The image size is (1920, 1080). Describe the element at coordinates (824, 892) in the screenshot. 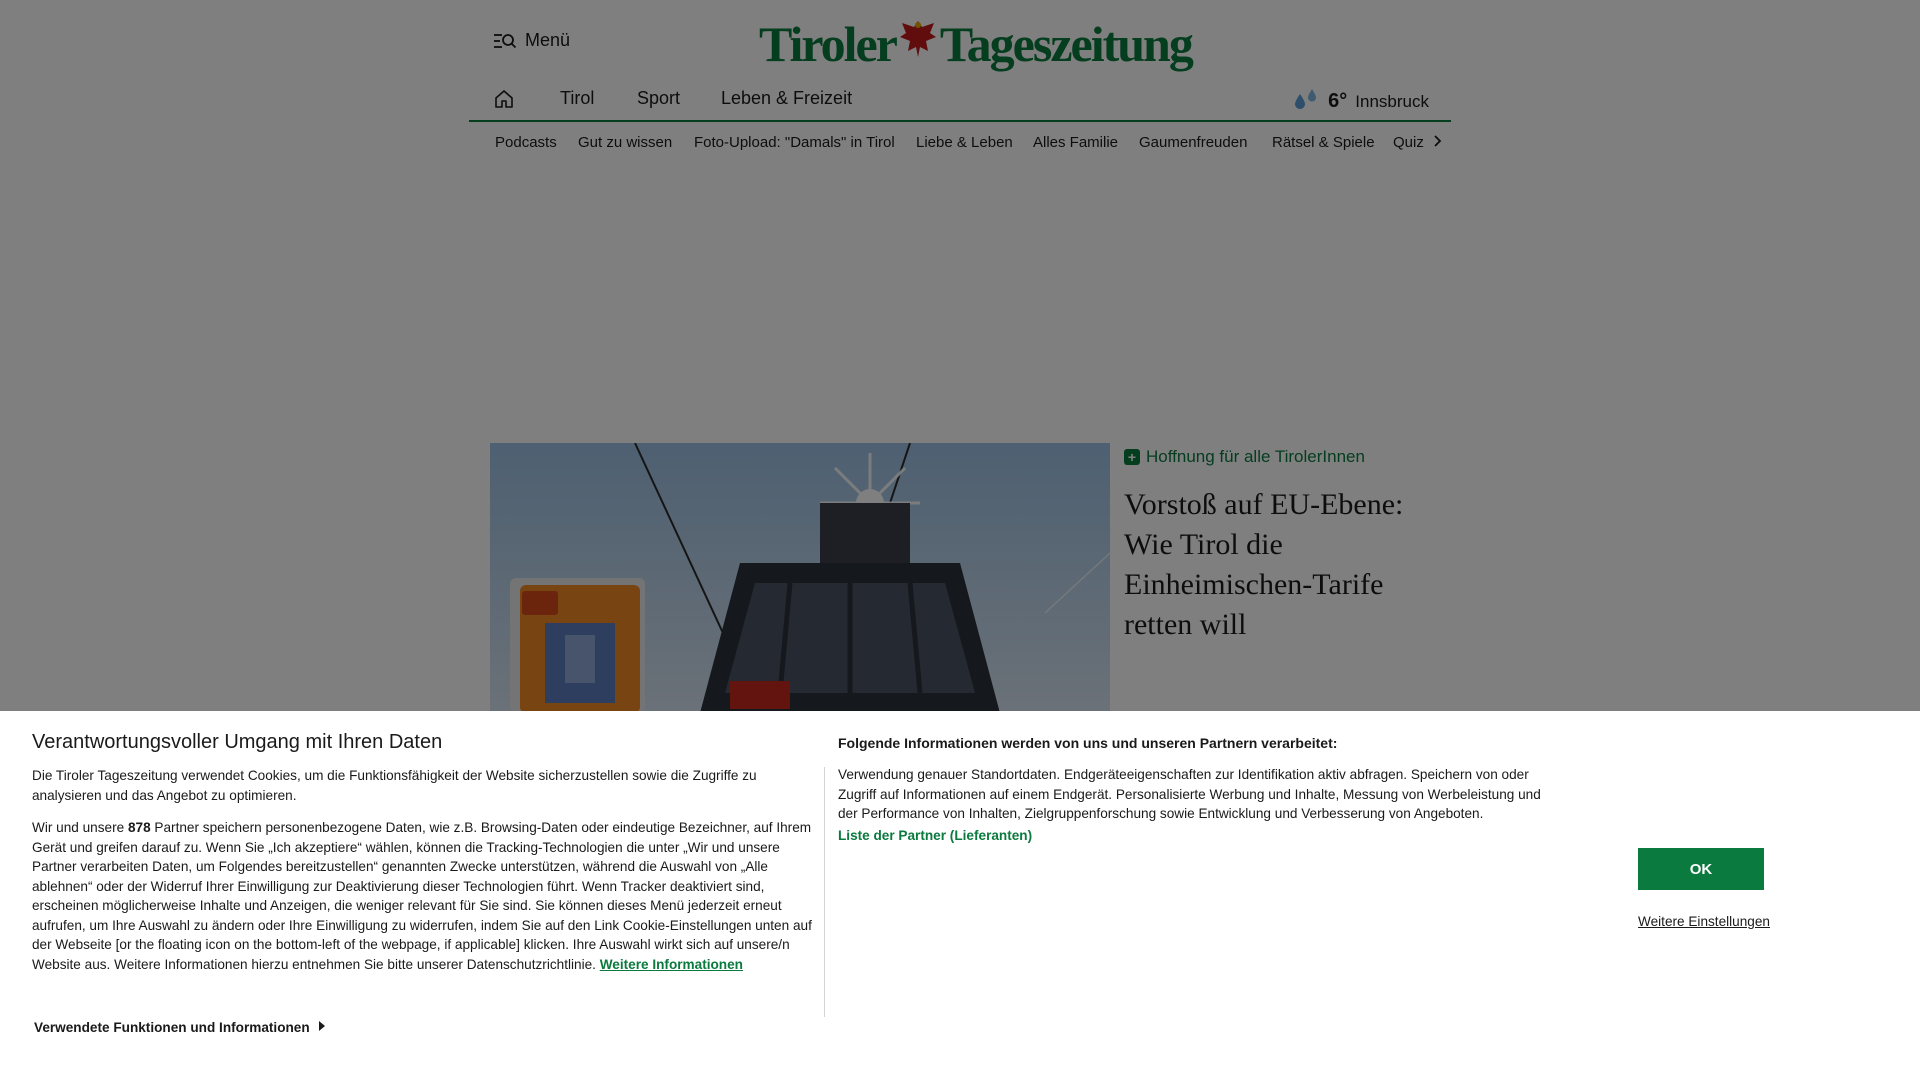

I see `consent-divider` at that location.